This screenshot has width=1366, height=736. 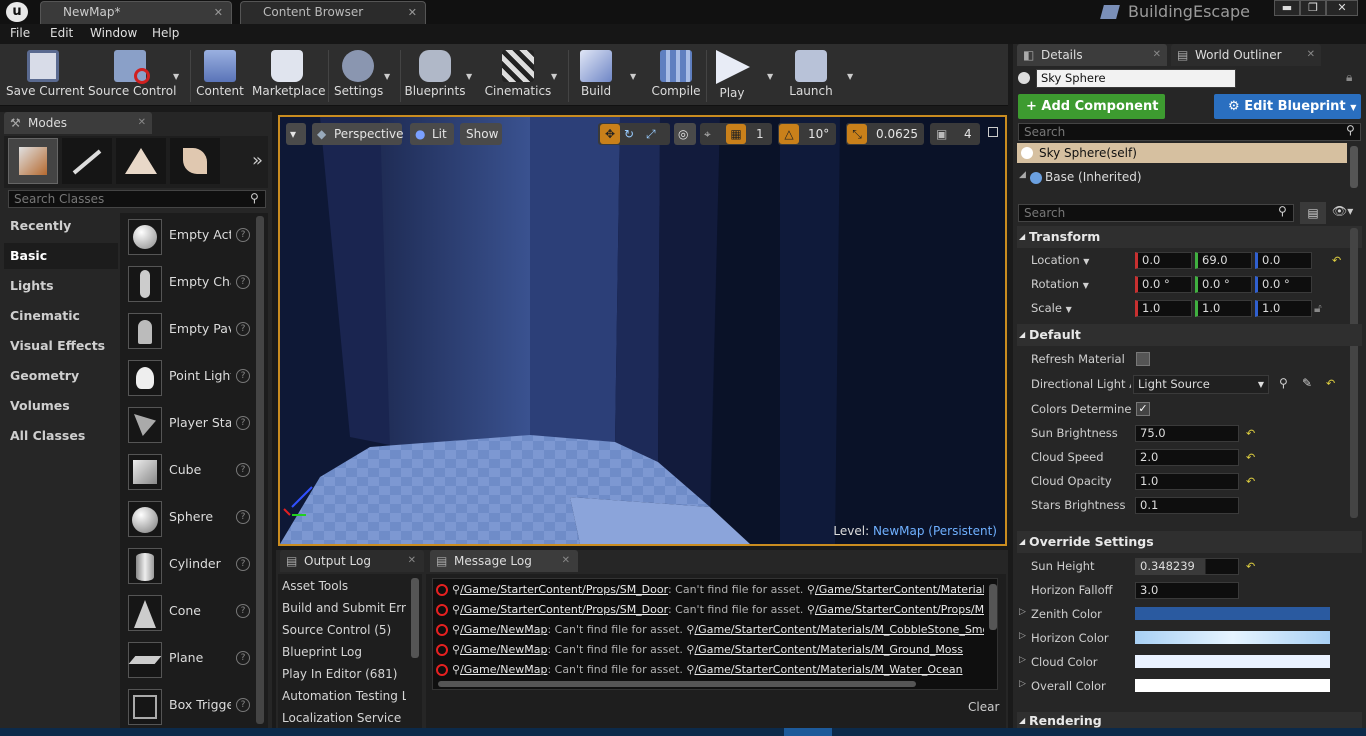 What do you see at coordinates (190, 519) in the screenshot?
I see `list-item: Sphere?` at bounding box center [190, 519].